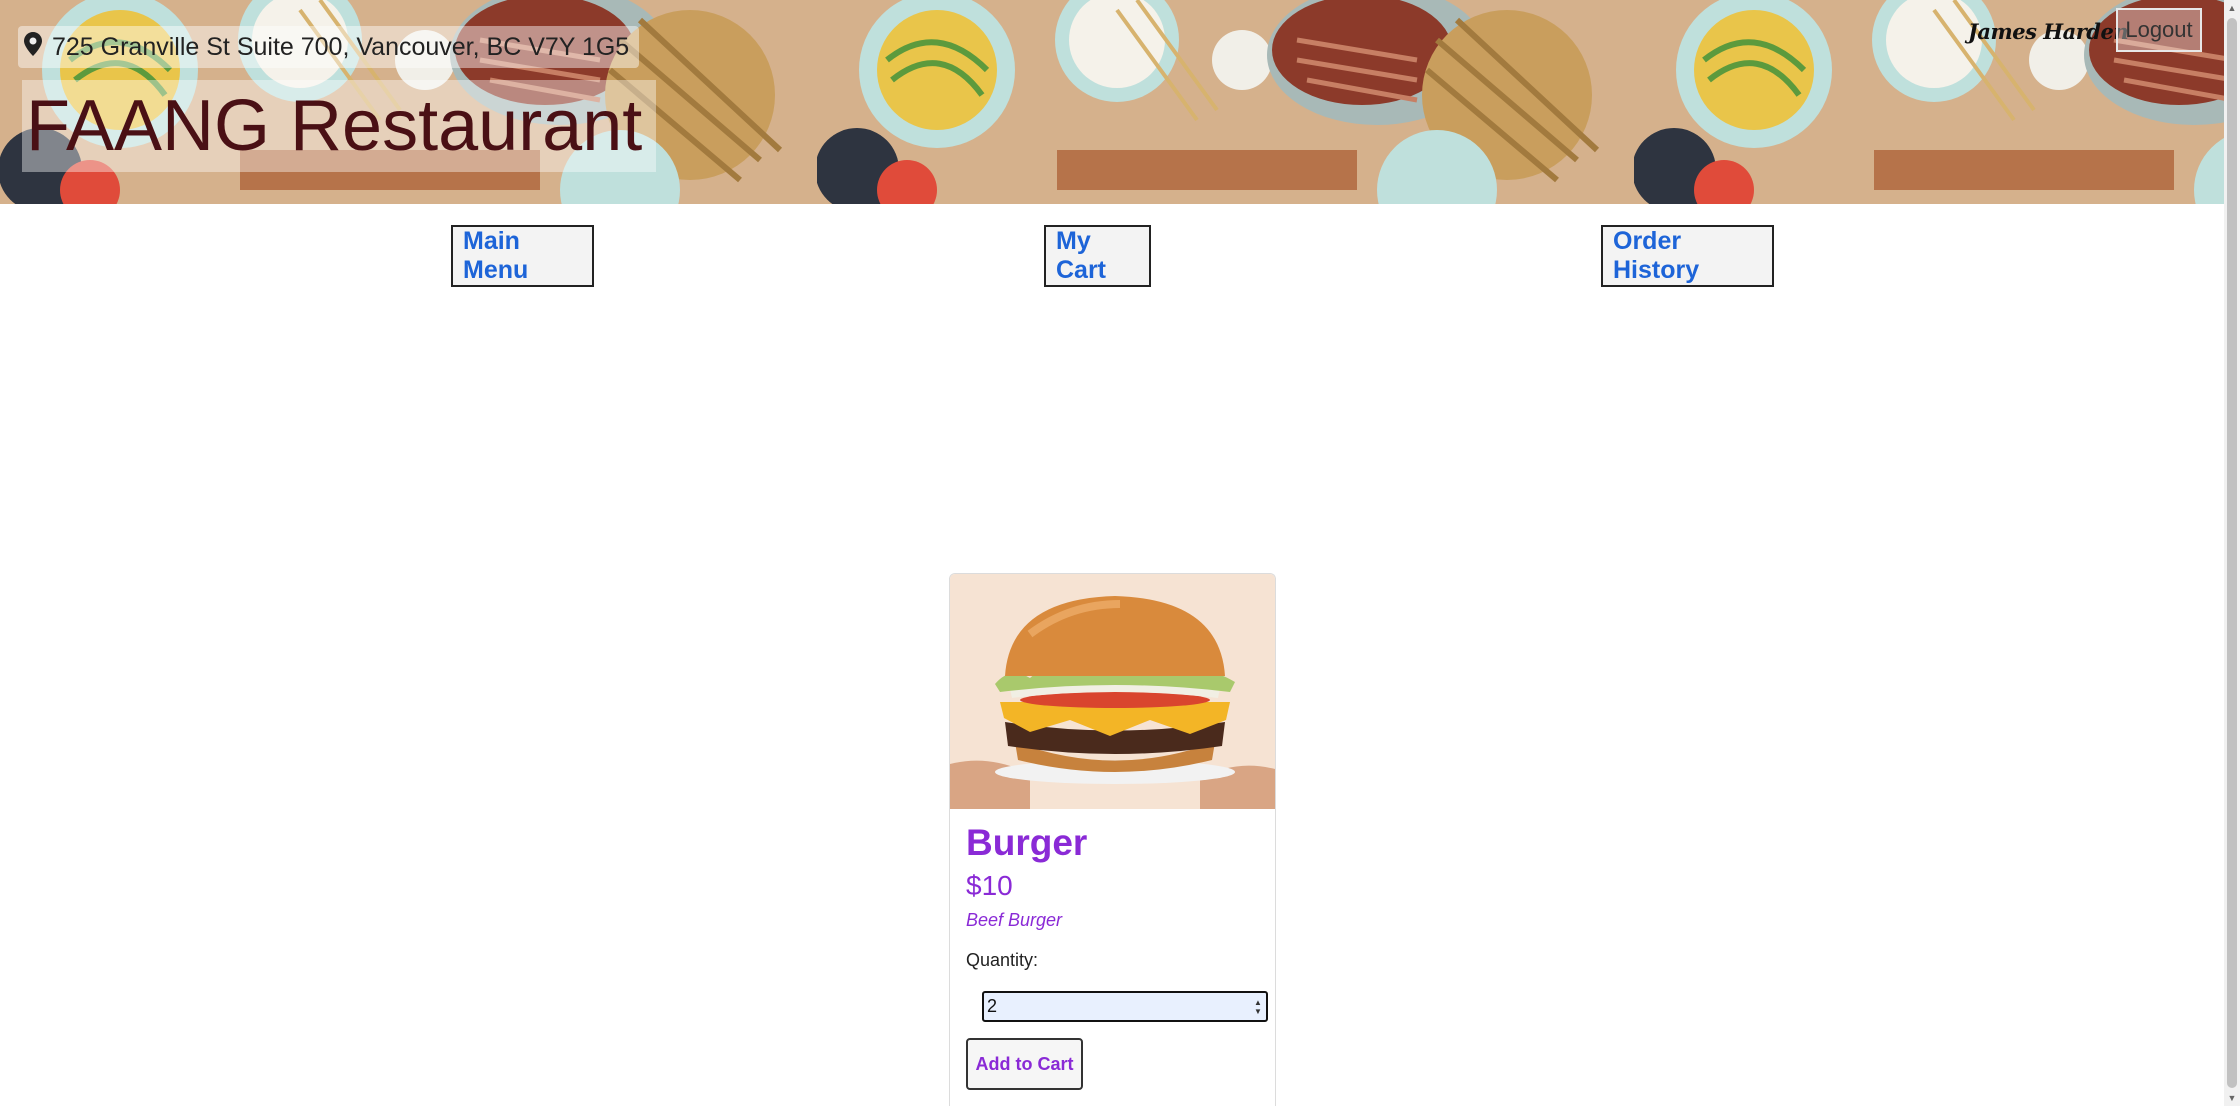  I want to click on scroll-down-icon: ▼, so click(2232, 1098).